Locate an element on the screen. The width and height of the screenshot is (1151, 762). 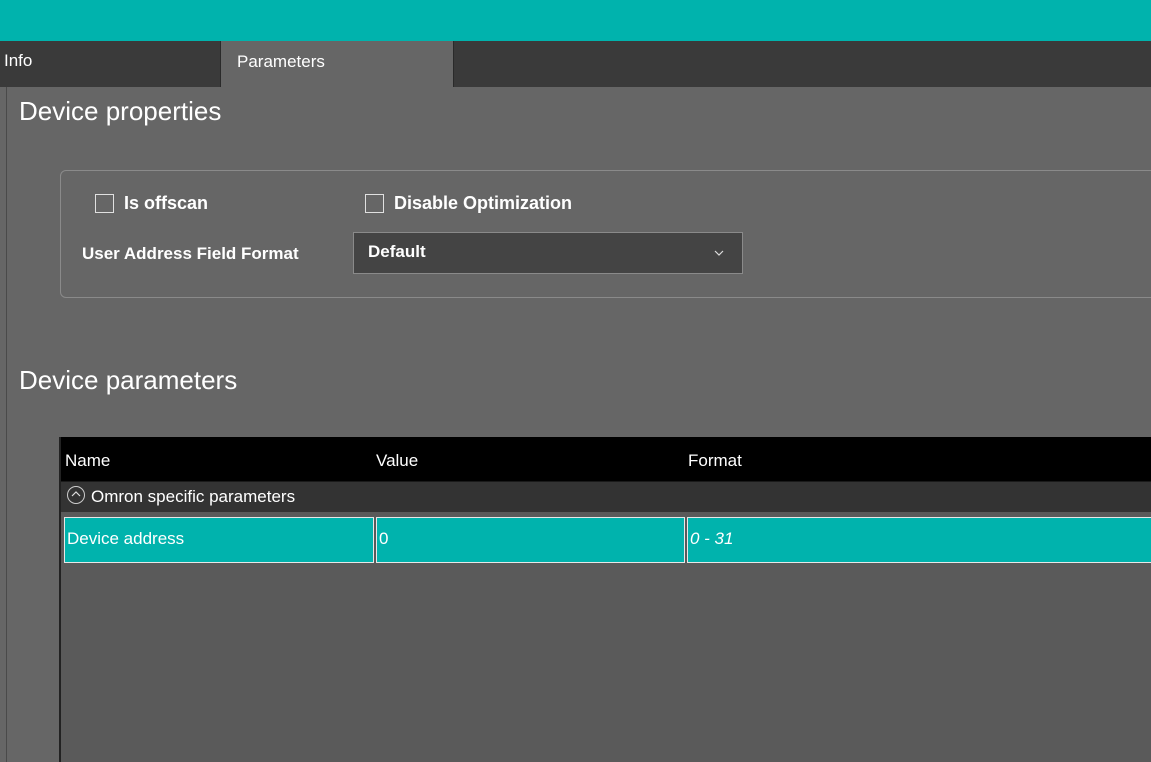
disable-optimization-checkbox is located at coordinates (374, 203).